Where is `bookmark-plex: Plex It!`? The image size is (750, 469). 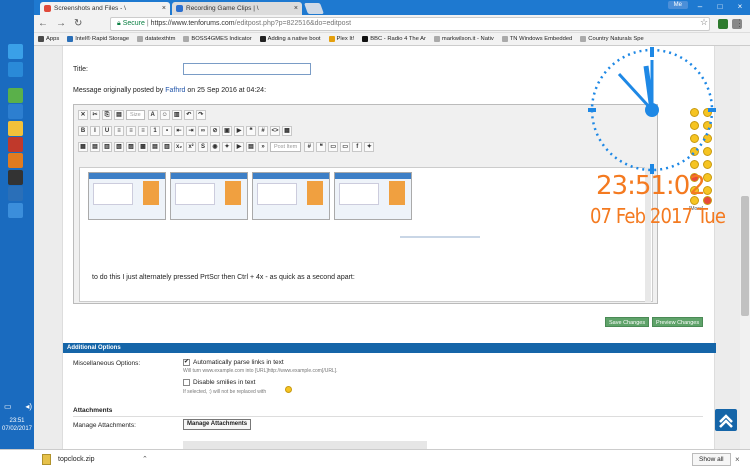
bookmark-plex: Plex It! is located at coordinates (341, 39).